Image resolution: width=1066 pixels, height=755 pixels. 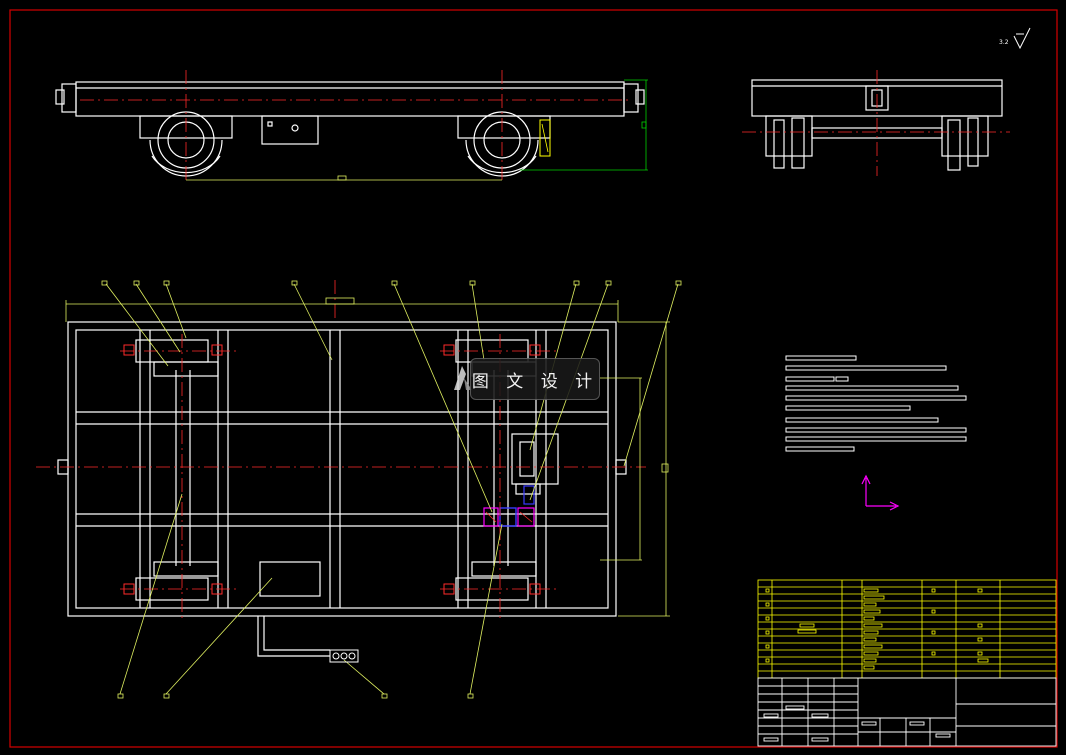 What do you see at coordinates (876, 403) in the screenshot?
I see `technical-notes` at bounding box center [876, 403].